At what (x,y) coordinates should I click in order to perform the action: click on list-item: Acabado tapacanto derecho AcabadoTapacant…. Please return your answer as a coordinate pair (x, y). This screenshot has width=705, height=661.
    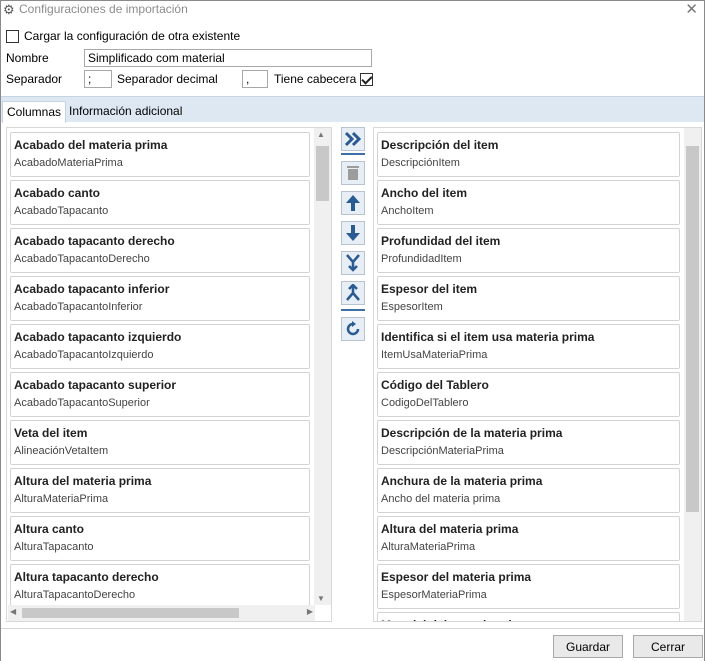
    Looking at the image, I should click on (160, 250).